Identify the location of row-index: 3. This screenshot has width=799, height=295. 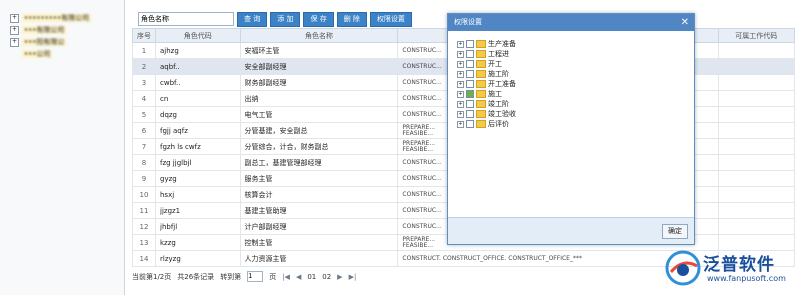
(144, 82).